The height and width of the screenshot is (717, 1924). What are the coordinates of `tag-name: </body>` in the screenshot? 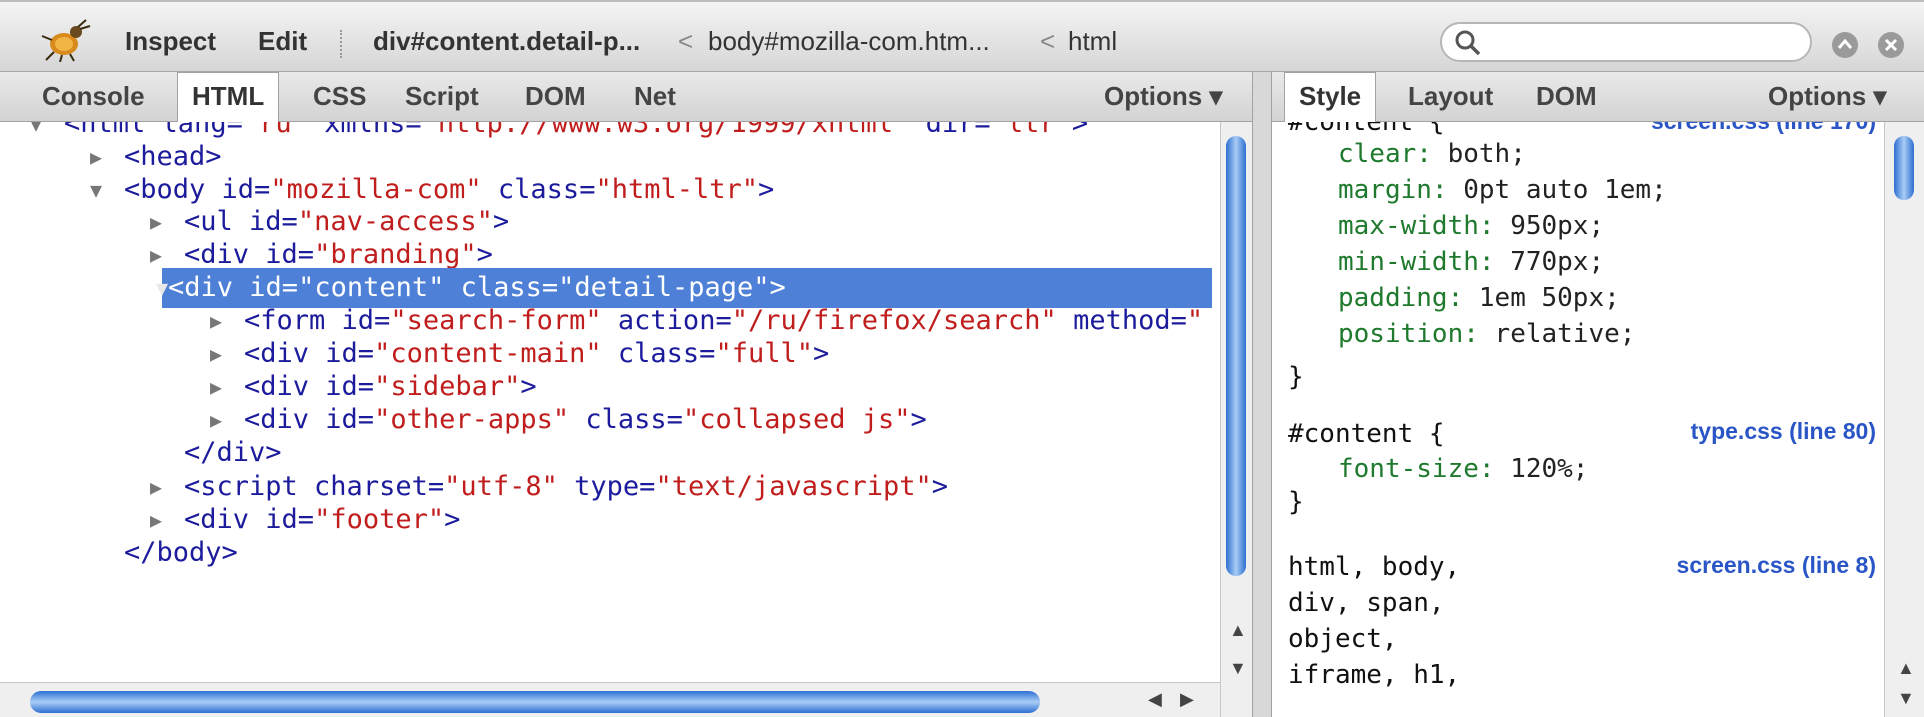 It's located at (181, 552).